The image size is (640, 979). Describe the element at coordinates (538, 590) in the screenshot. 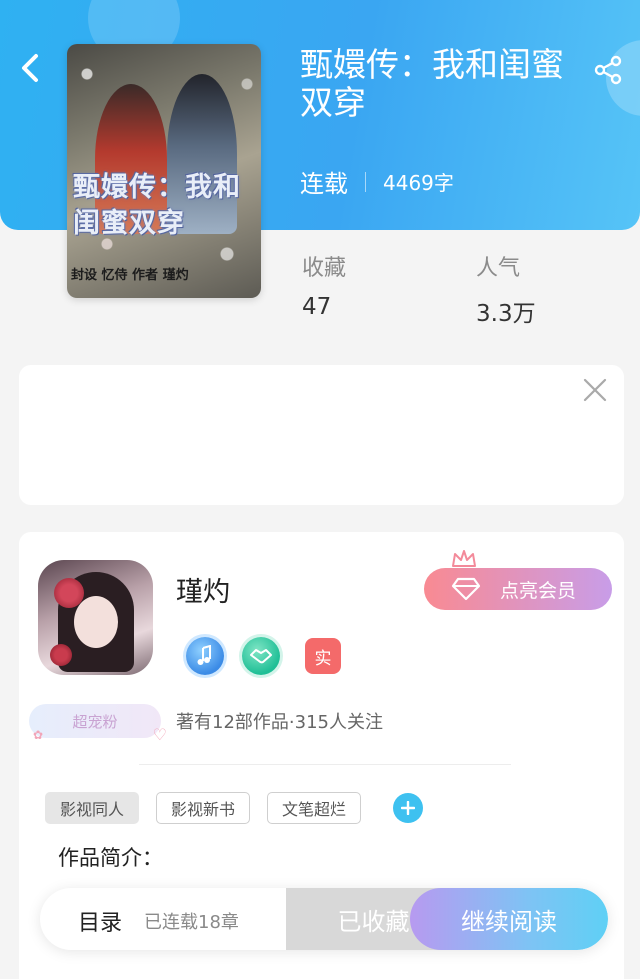

I see `vip-label: 点亮会员` at that location.